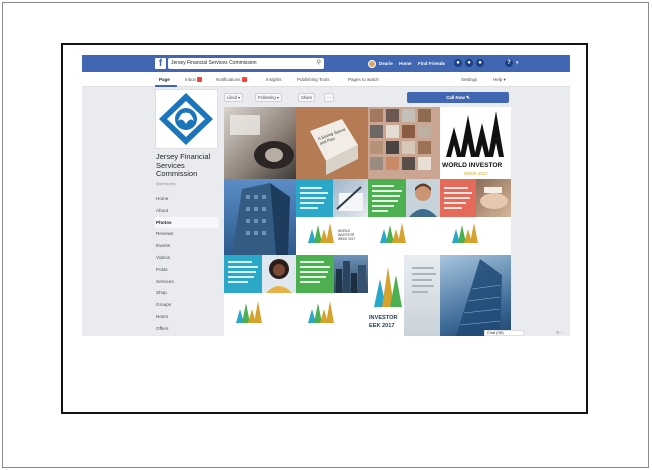 This screenshot has height=470, width=652. What do you see at coordinates (517, 63) in the screenshot?
I see `account-menu-icon: ▾` at bounding box center [517, 63].